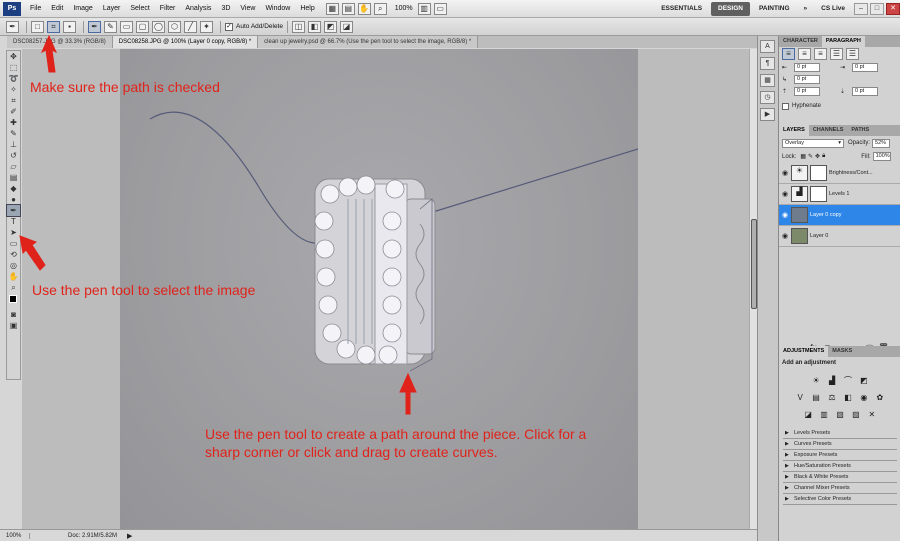 The width and height of the screenshot is (900, 541). I want to click on hand-icon: ✋, so click(364, 8).